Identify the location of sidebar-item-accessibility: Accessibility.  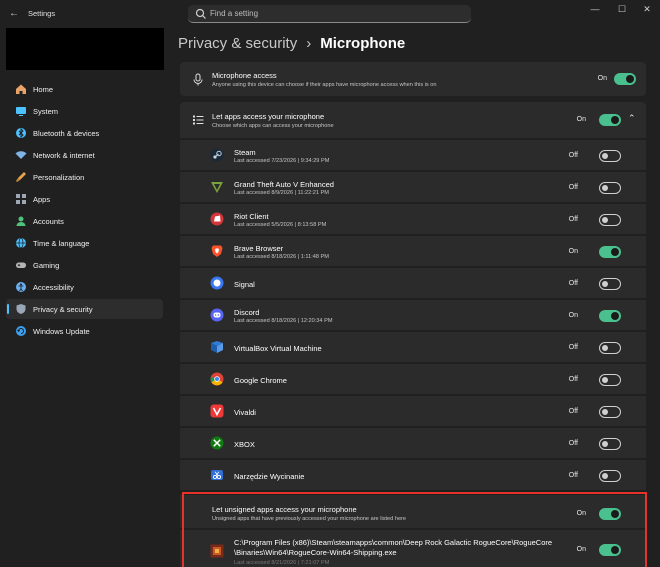
(84, 287).